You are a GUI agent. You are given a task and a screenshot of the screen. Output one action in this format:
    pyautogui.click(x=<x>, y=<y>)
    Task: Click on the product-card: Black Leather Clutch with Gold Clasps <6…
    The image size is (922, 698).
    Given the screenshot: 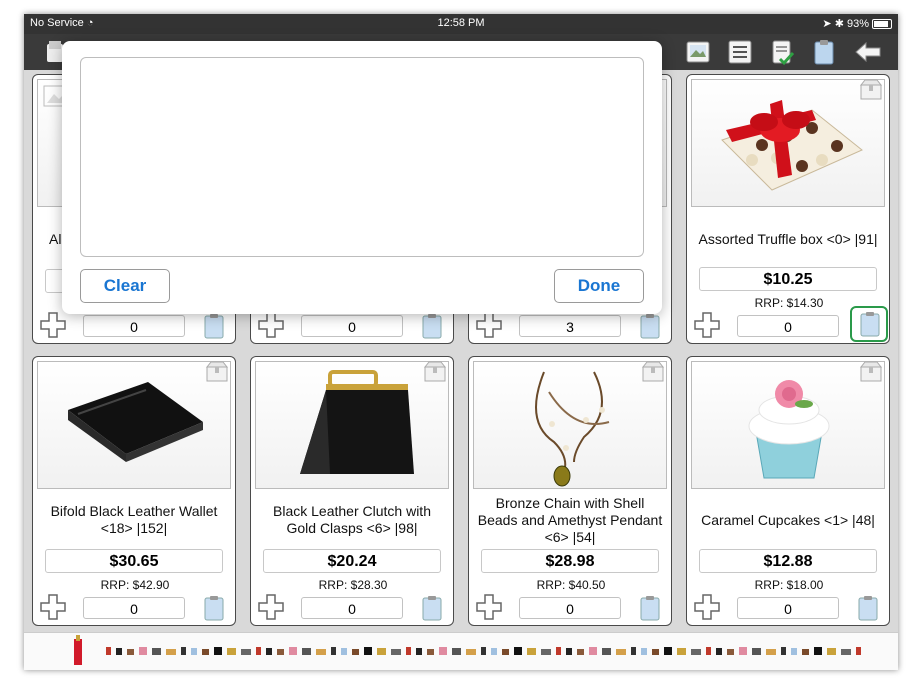 What is the action you would take?
    pyautogui.click(x=352, y=491)
    